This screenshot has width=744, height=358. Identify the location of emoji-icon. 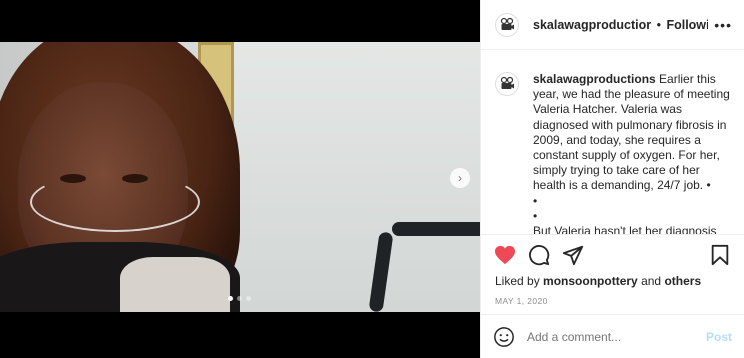
(504, 337).